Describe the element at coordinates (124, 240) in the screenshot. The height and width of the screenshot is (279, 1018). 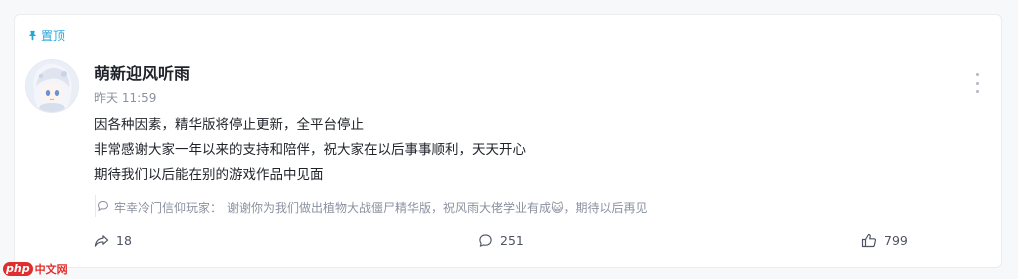
I see `share-count: 18` at that location.